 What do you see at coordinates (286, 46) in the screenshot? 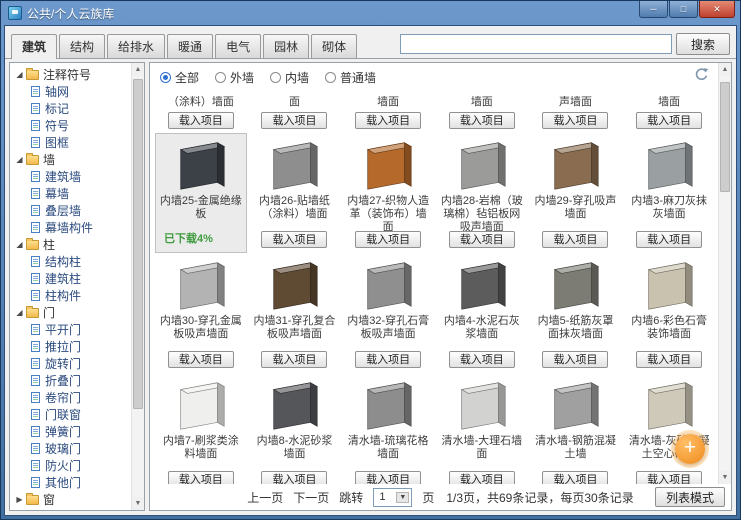
I see `tab-园林: 园林` at bounding box center [286, 46].